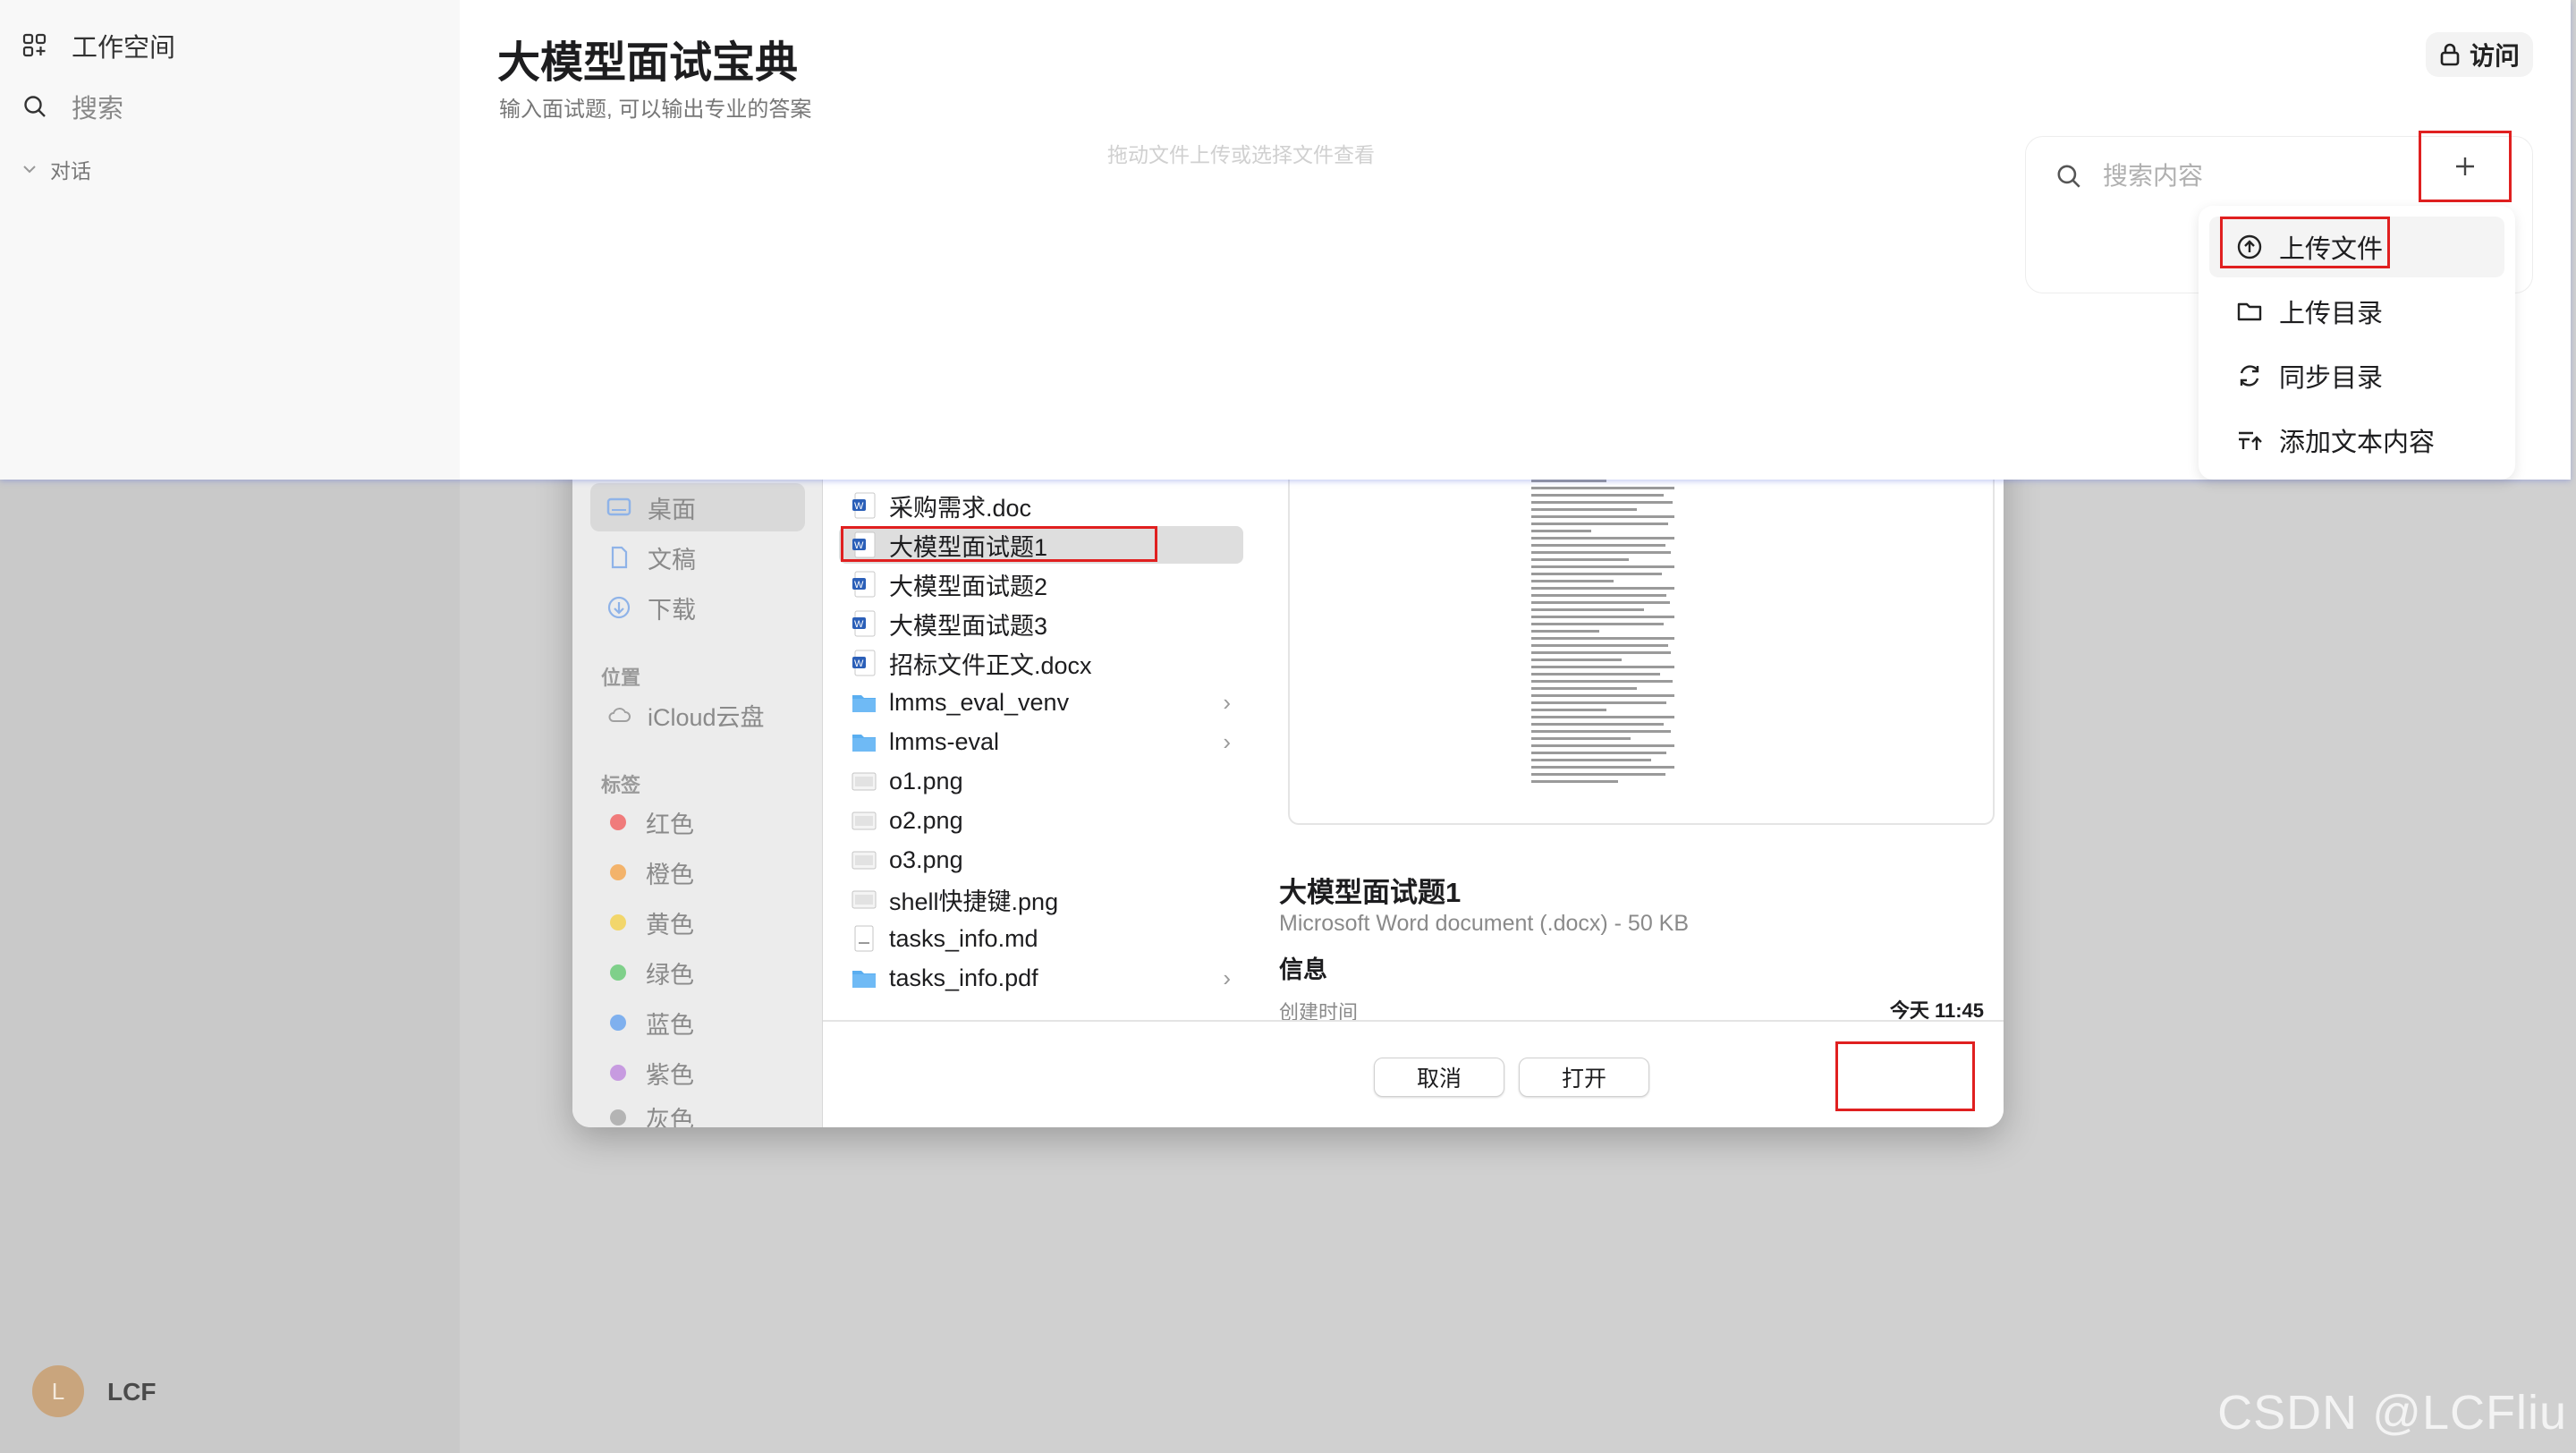 The height and width of the screenshot is (1453, 2576). Describe the element at coordinates (1041, 860) in the screenshot. I see `file-row: o3.png` at that location.